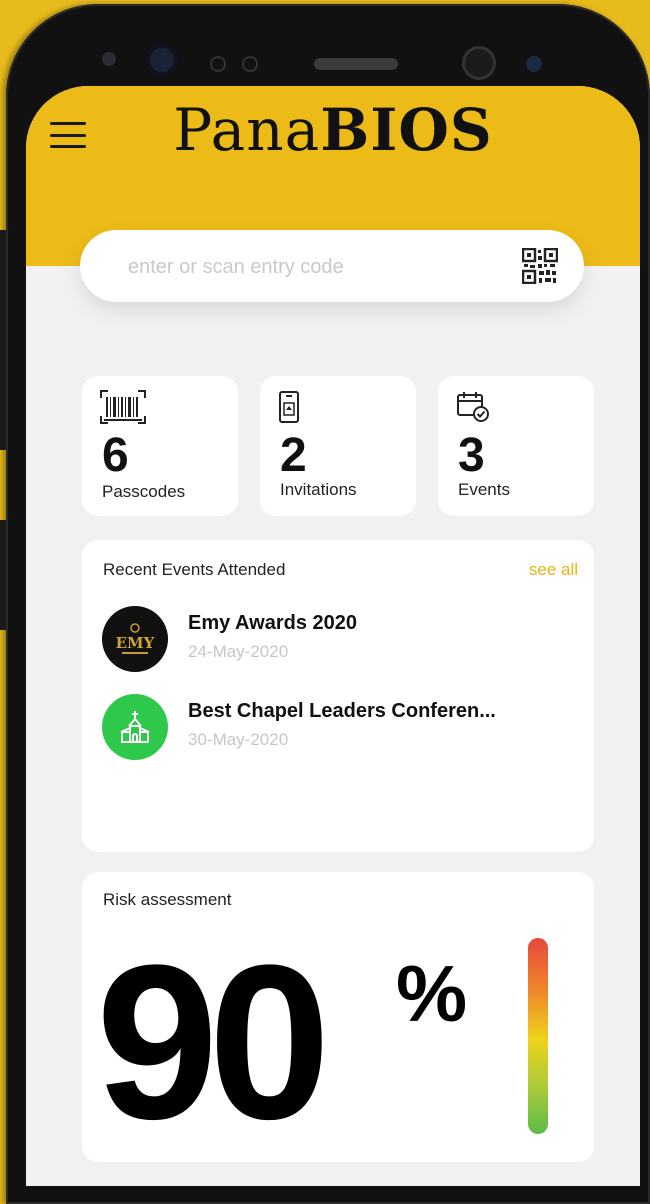  Describe the element at coordinates (553, 570) in the screenshot. I see `see-all-link: see all` at that location.